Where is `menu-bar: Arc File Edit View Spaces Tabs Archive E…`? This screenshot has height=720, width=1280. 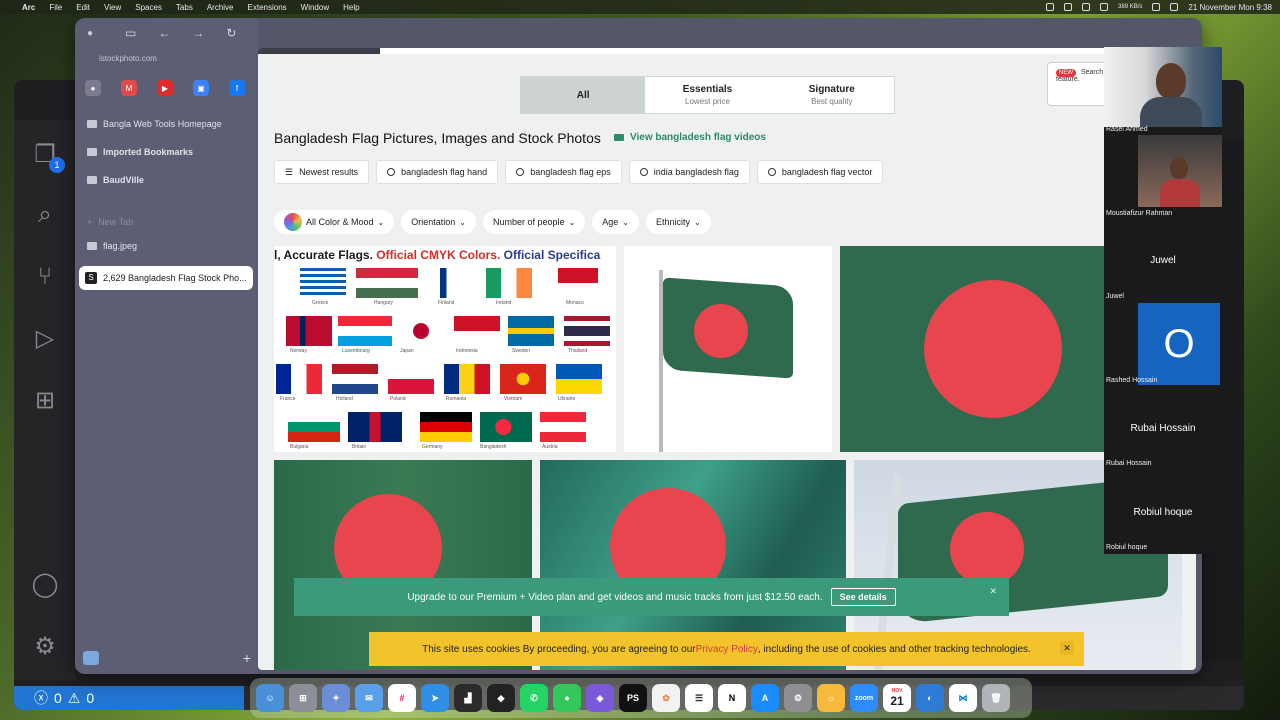 menu-bar: Arc File Edit View Spaces Tabs Archive E… is located at coordinates (640, 7).